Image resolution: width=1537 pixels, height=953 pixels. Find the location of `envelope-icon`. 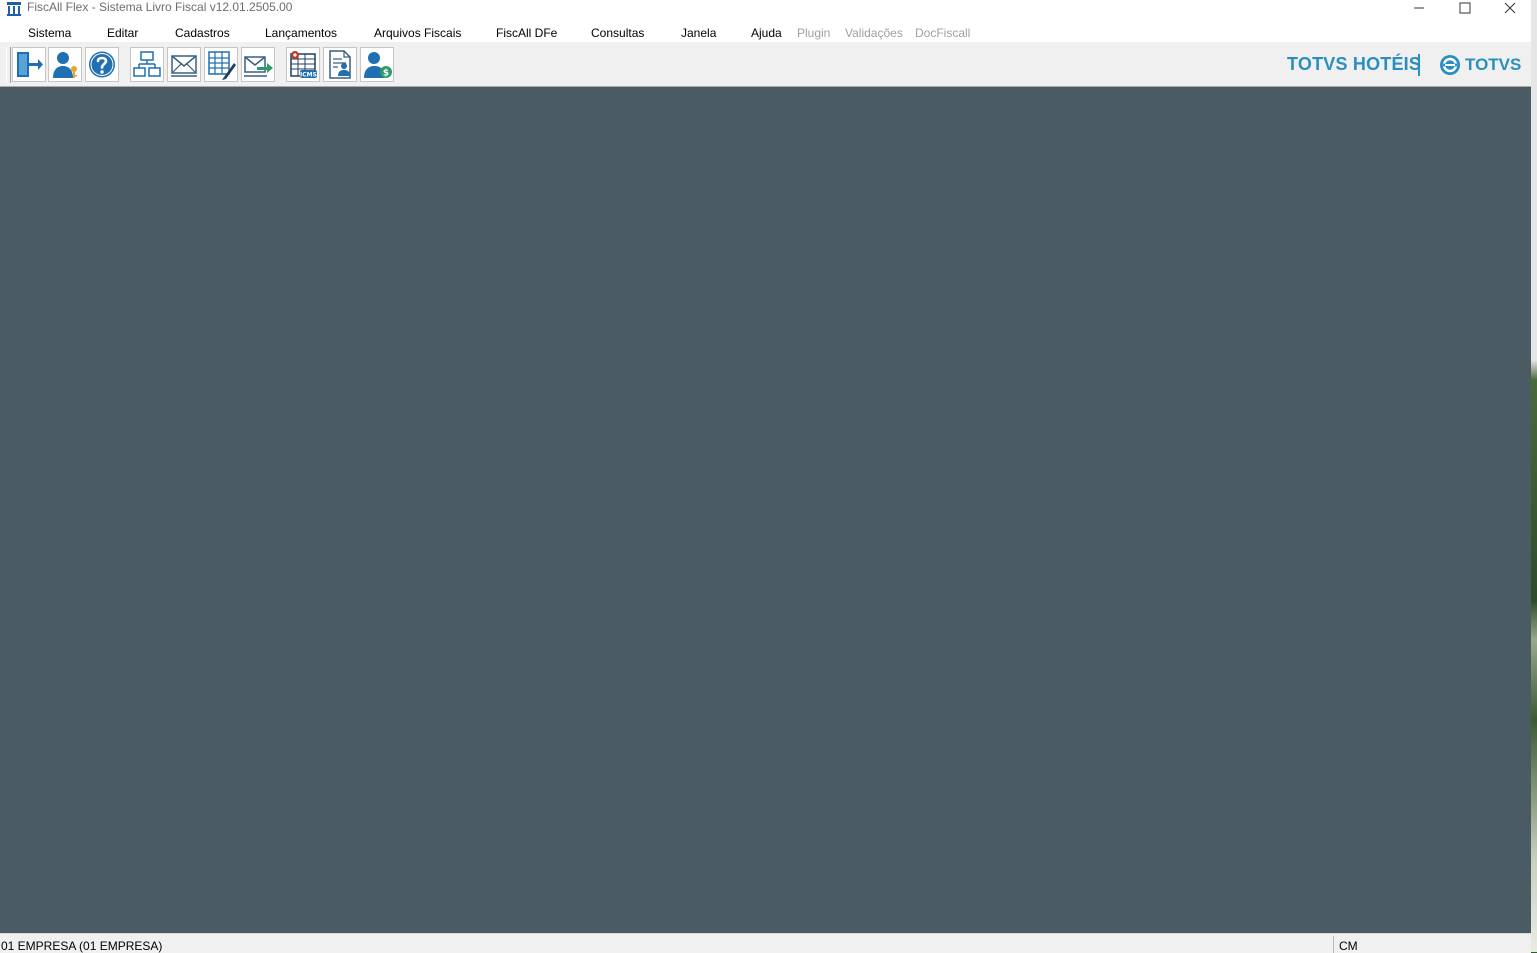

envelope-icon is located at coordinates (184, 66).